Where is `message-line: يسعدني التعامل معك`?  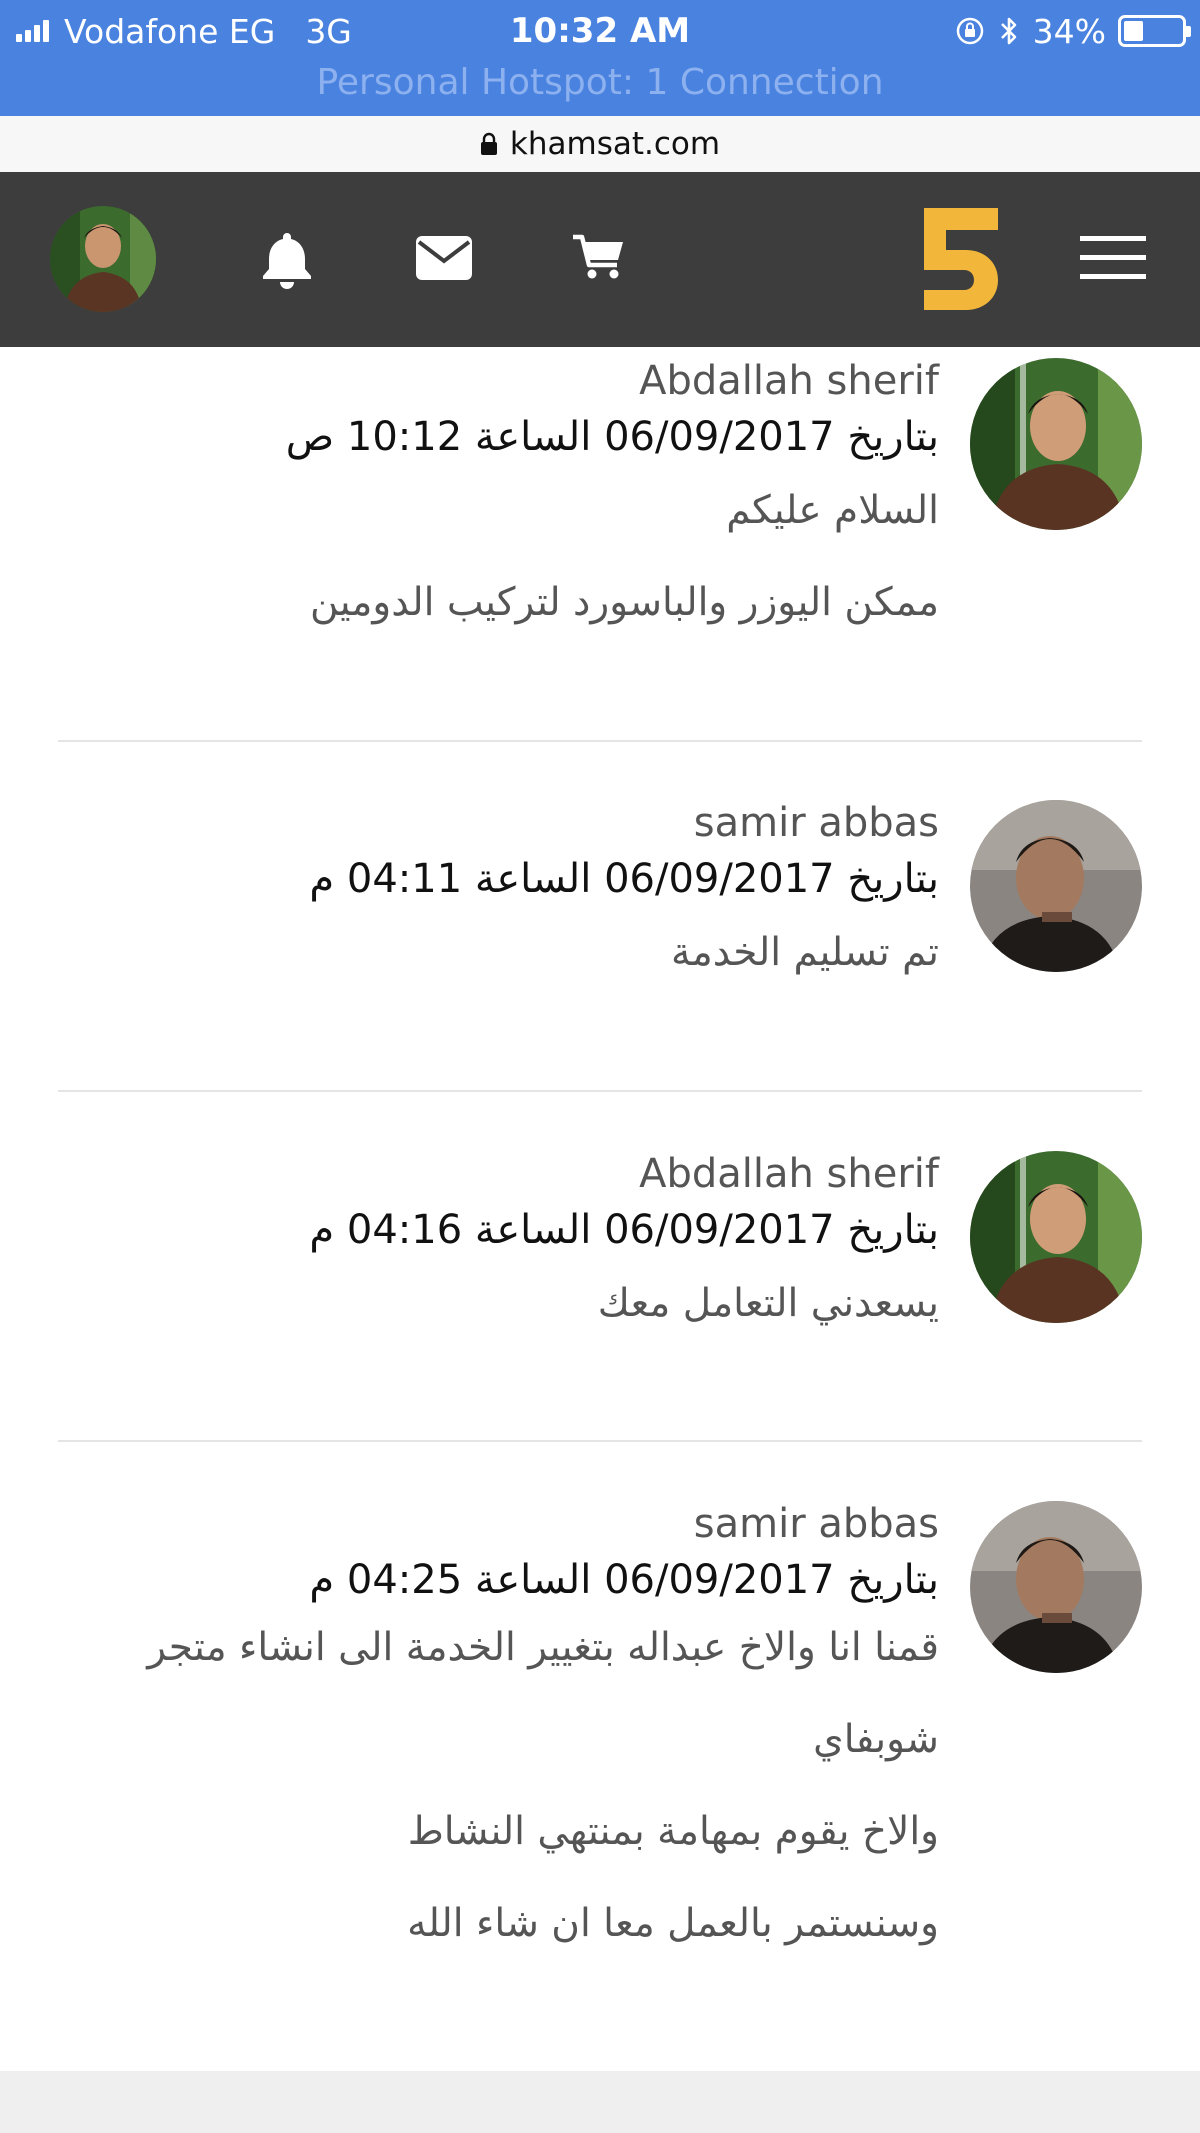
message-line: يسعدني التعامل معك is located at coordinates (768, 1303).